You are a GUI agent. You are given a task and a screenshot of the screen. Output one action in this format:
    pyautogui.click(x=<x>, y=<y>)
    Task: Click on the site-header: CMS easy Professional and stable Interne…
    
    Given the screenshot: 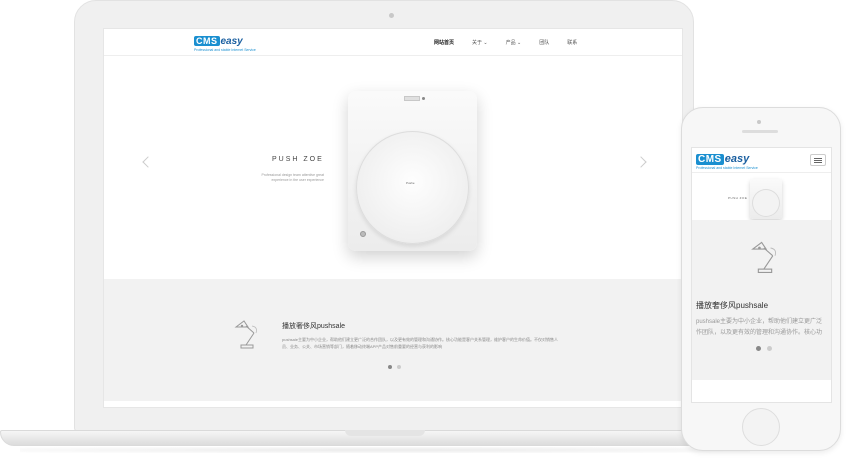 What is the action you would take?
    pyautogui.click(x=393, y=42)
    